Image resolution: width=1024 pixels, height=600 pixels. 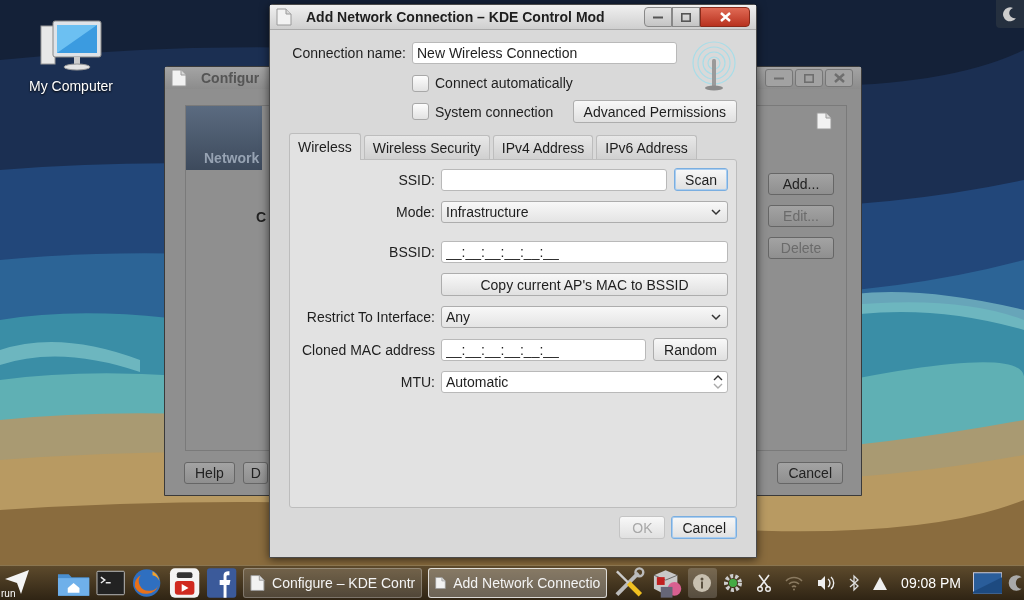 What do you see at coordinates (880, 583) in the screenshot?
I see `triangle-icon` at bounding box center [880, 583].